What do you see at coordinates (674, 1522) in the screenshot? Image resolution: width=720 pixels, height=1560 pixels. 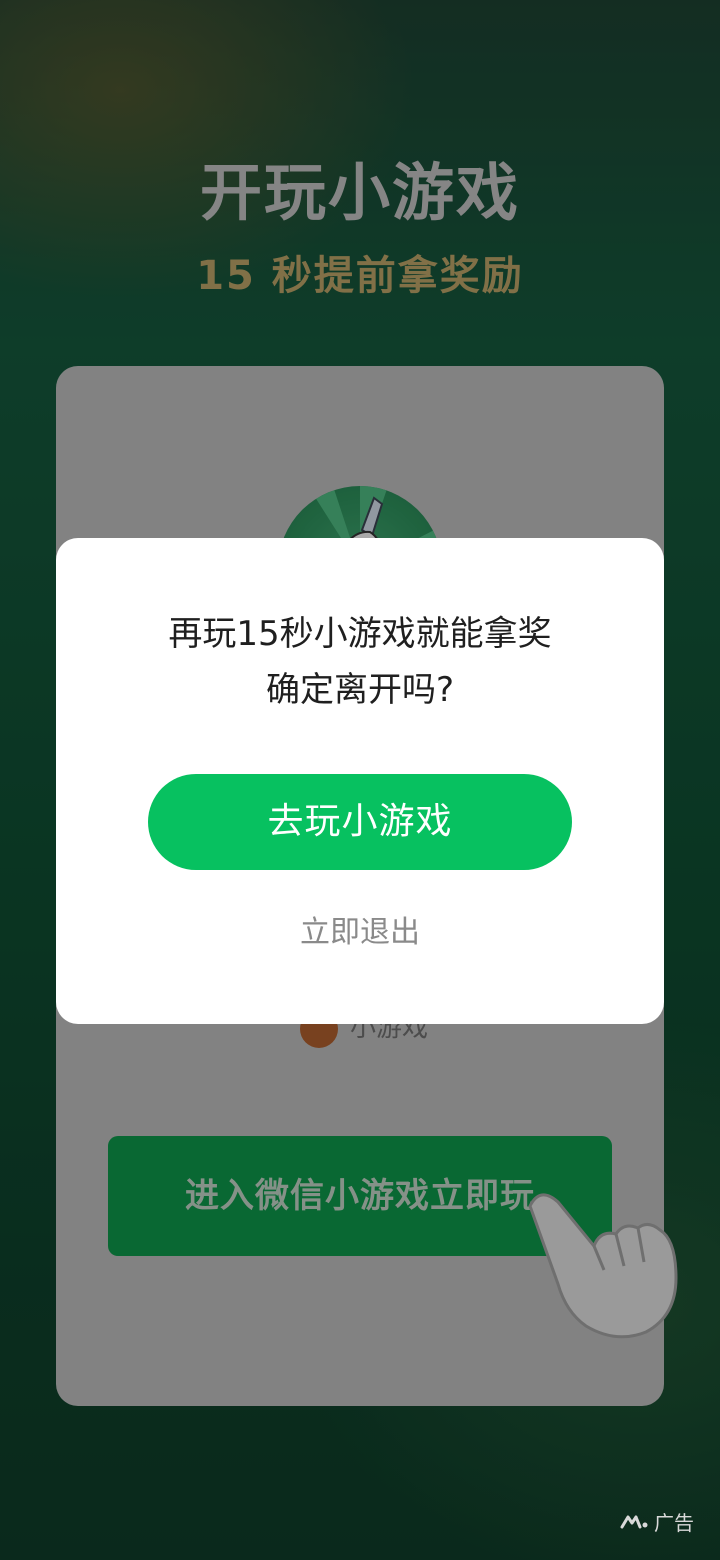 I see `ad-label: 广告` at bounding box center [674, 1522].